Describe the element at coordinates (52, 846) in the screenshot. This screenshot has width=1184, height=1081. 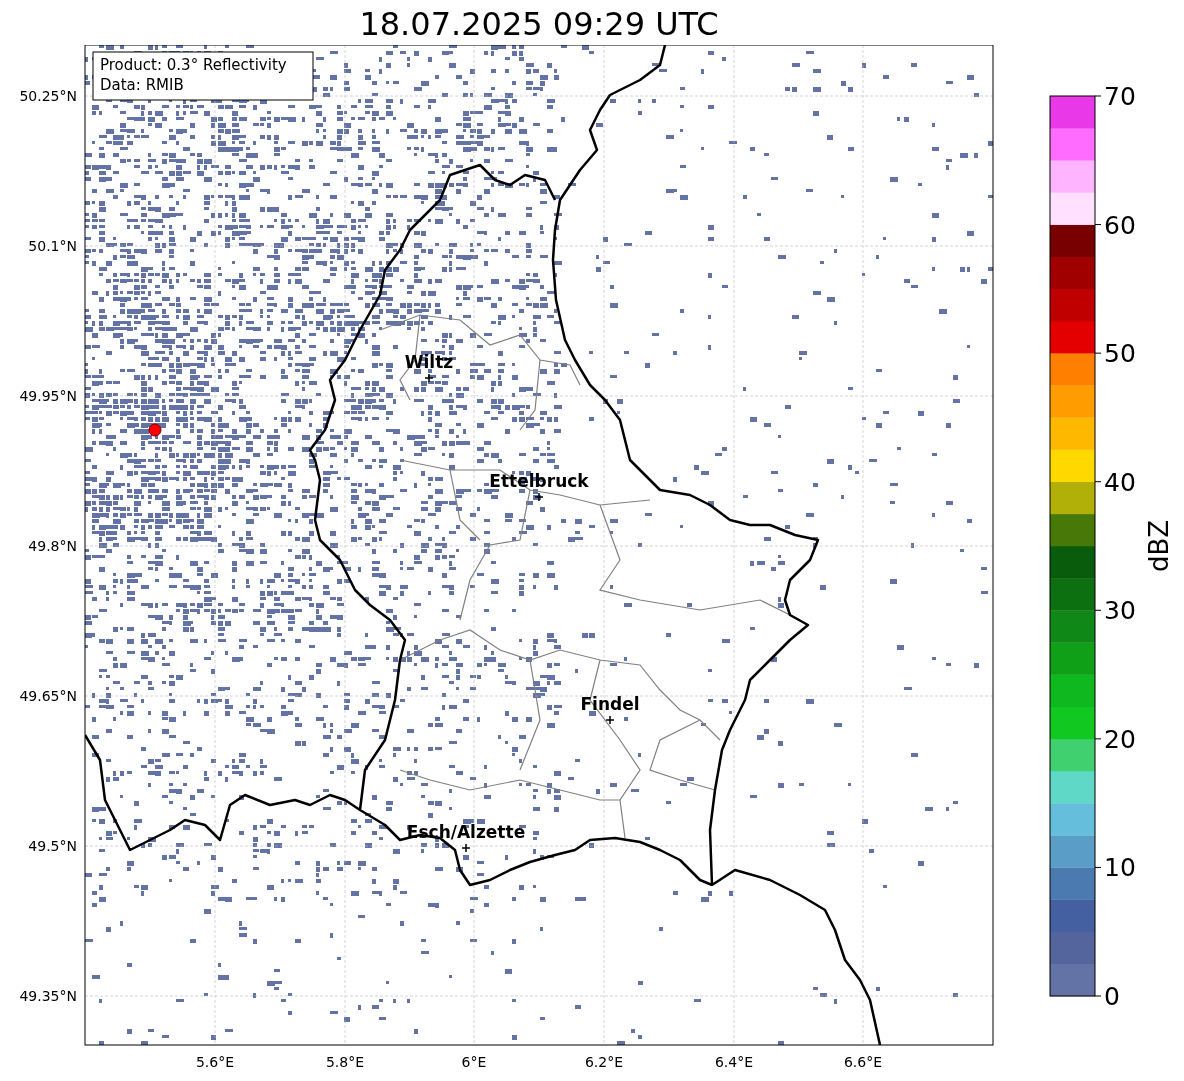
I see `latitude-label: 49.5°N` at that location.